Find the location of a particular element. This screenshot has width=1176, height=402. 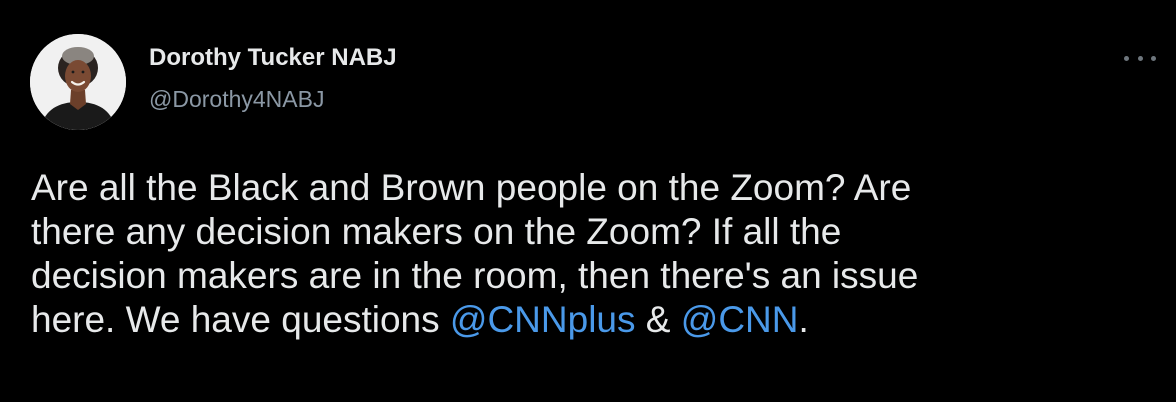

mention-link-cnn: @CNN is located at coordinates (740, 319).